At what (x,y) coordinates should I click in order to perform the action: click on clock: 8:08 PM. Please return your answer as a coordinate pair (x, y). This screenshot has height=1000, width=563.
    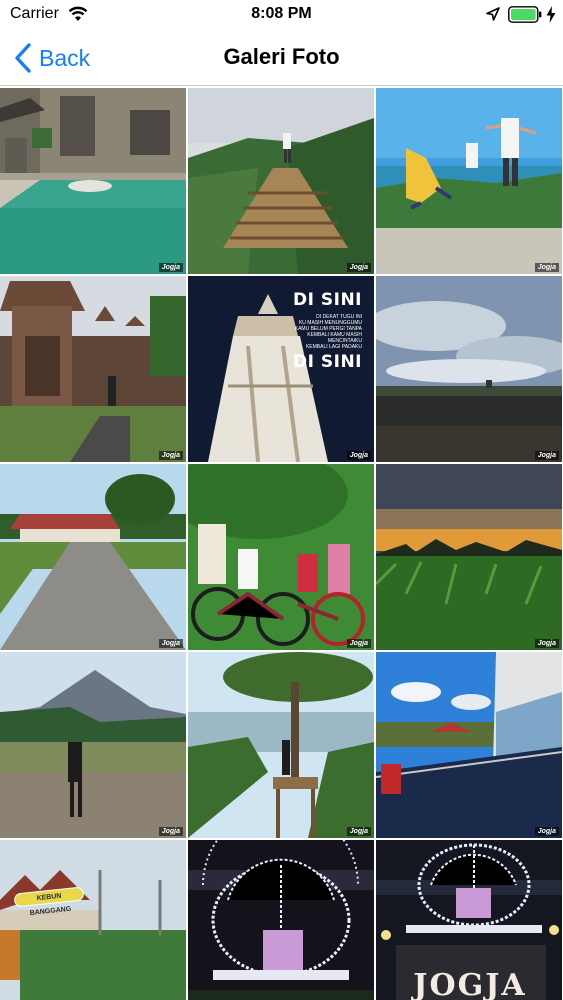
    Looking at the image, I should click on (281, 13).